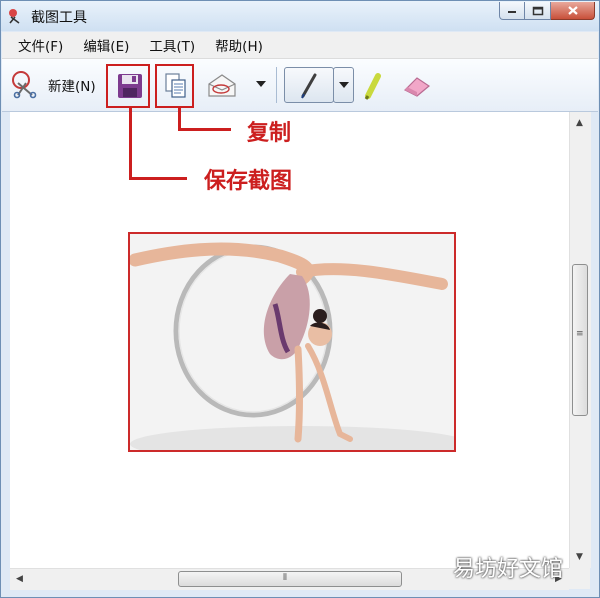 The height and width of the screenshot is (598, 600). Describe the element at coordinates (106, 45) in the screenshot. I see `menu-edit: 编辑(E)` at that location.